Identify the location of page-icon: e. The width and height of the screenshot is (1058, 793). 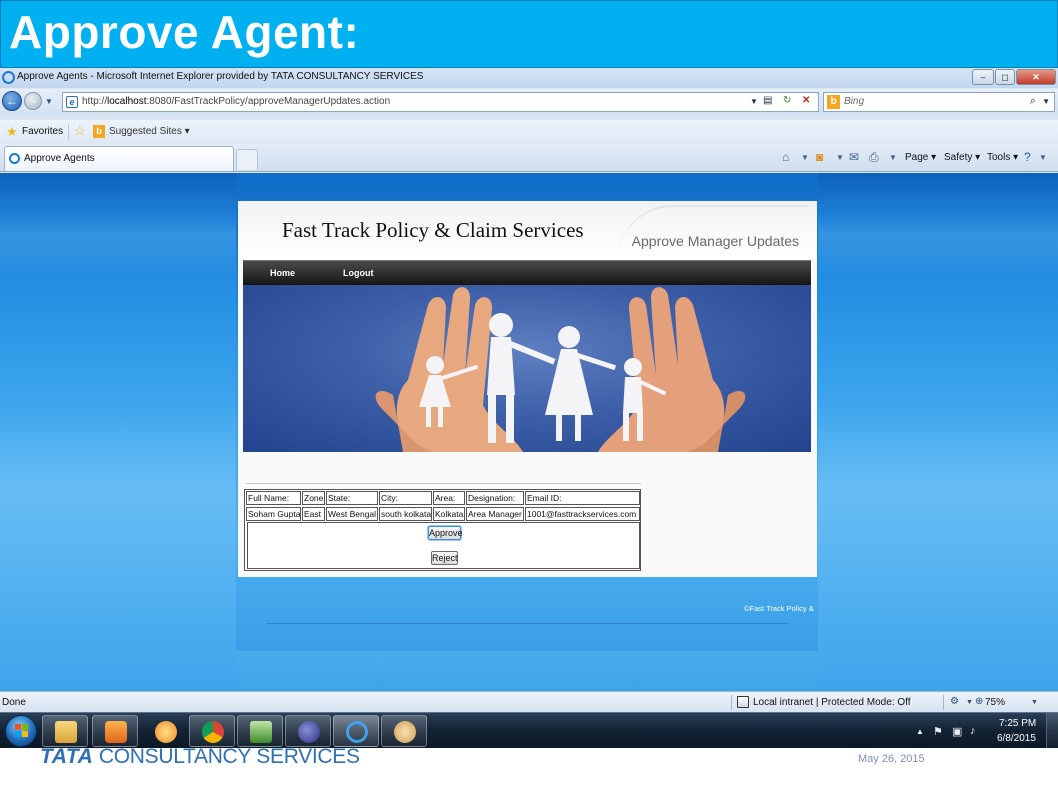
(72, 102).